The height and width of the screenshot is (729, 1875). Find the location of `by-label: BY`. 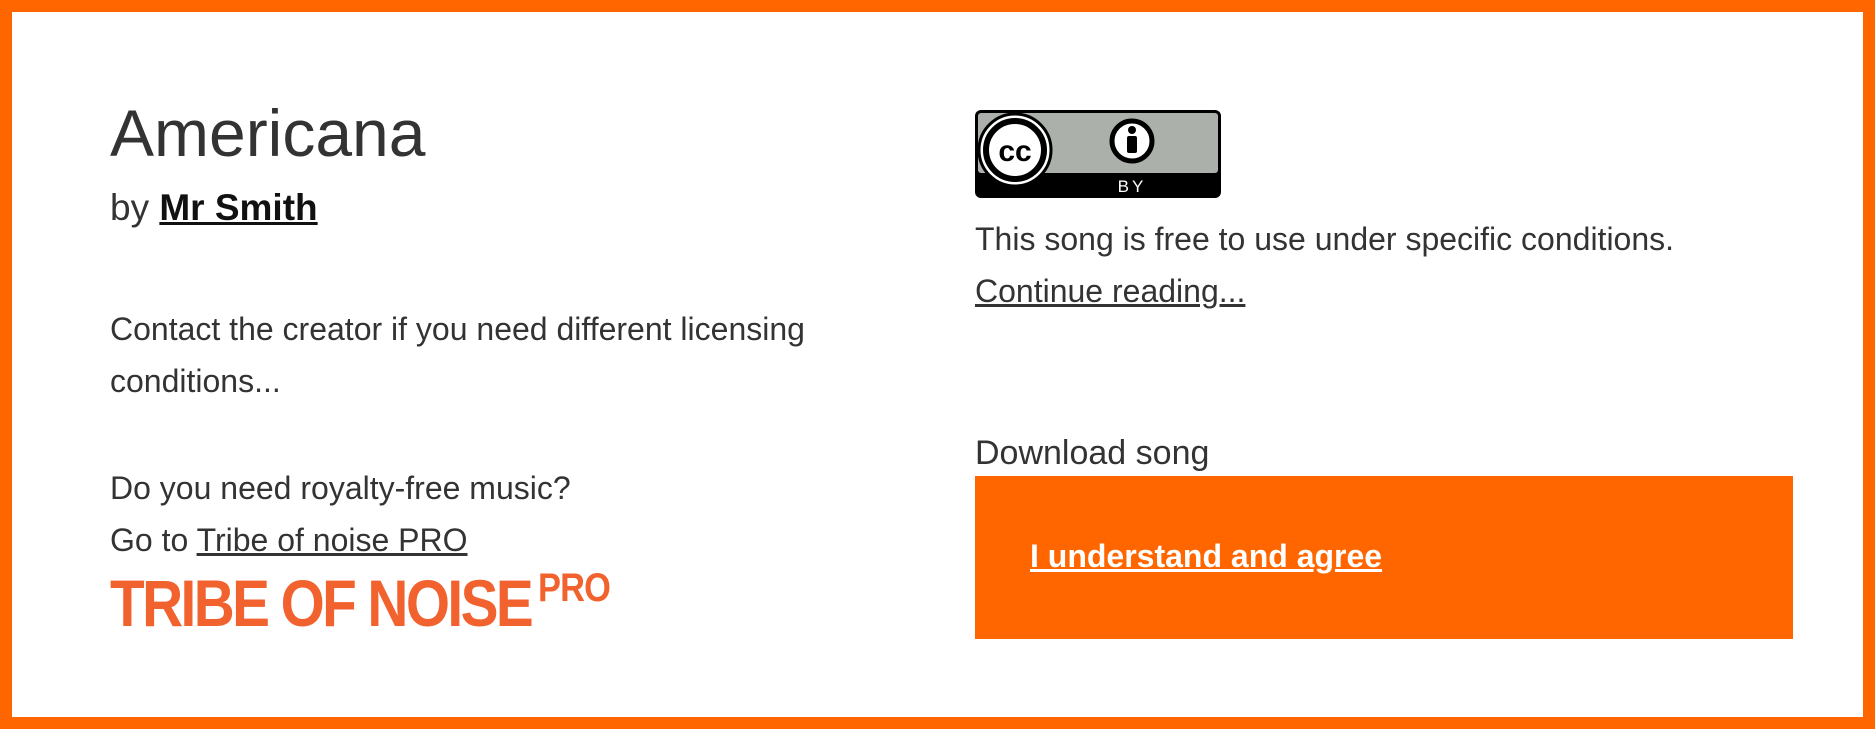

by-label: BY is located at coordinates (1132, 186).